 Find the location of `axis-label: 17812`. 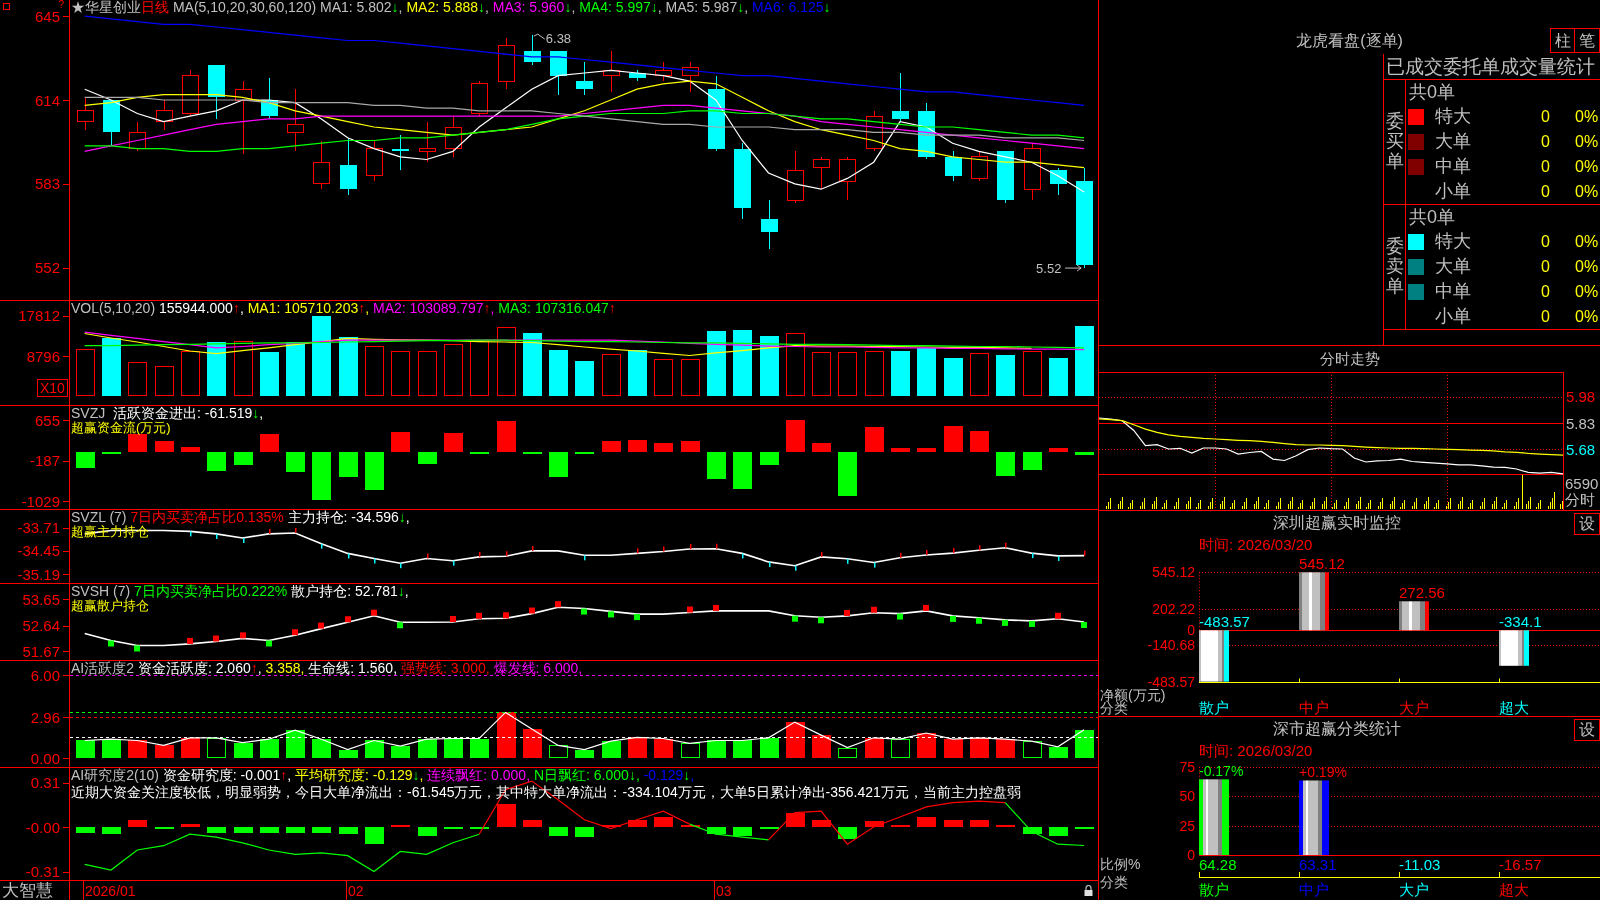

axis-label: 17812 is located at coordinates (39, 316).